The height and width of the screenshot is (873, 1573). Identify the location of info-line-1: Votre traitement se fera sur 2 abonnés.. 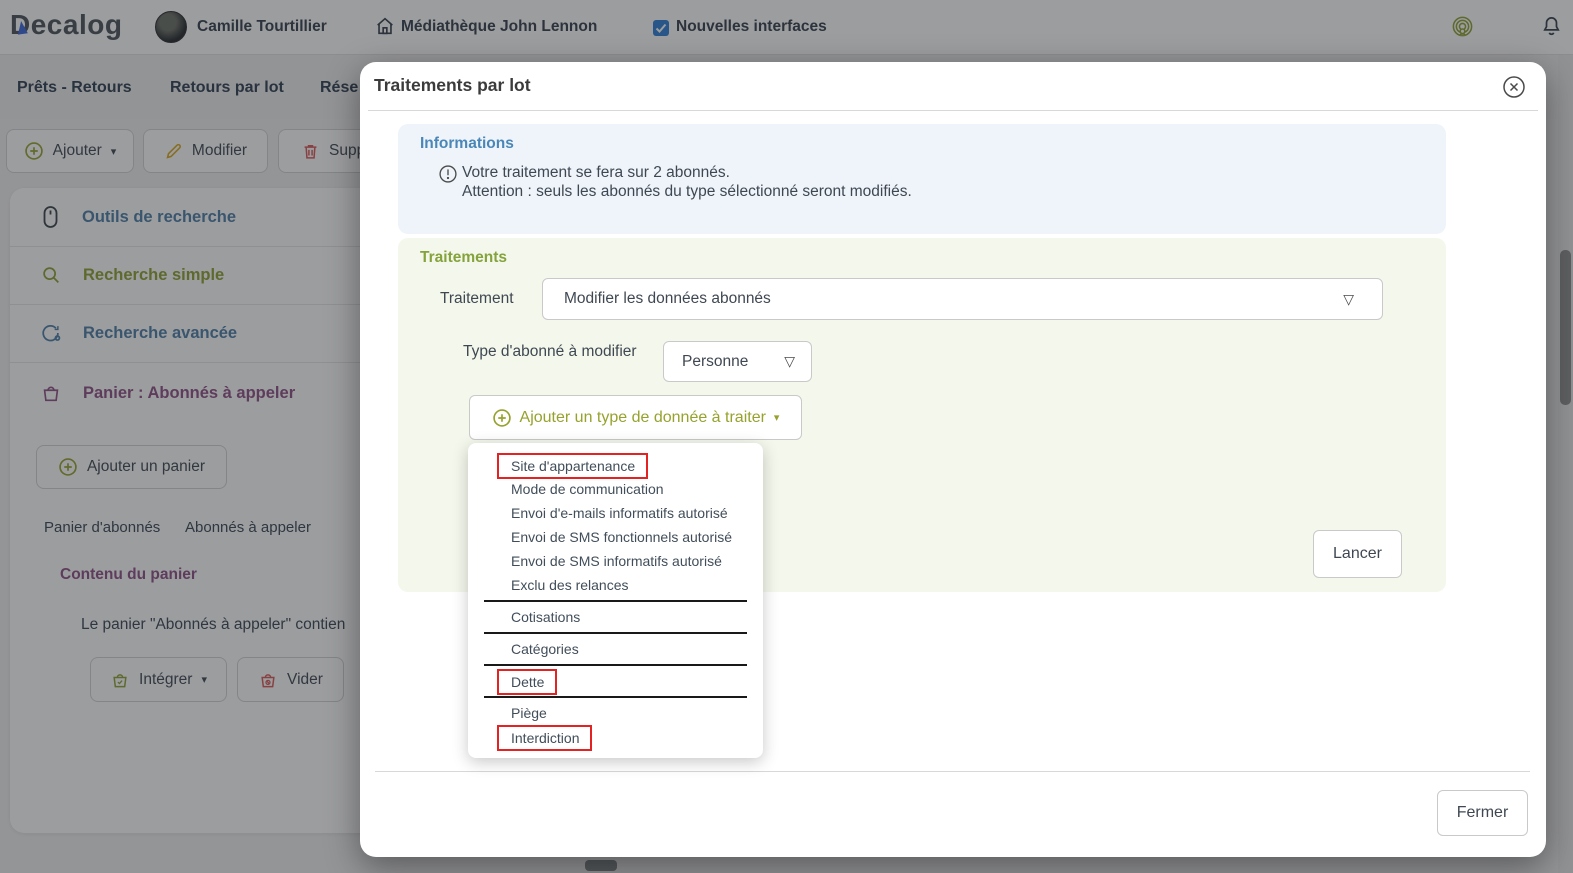
(596, 172).